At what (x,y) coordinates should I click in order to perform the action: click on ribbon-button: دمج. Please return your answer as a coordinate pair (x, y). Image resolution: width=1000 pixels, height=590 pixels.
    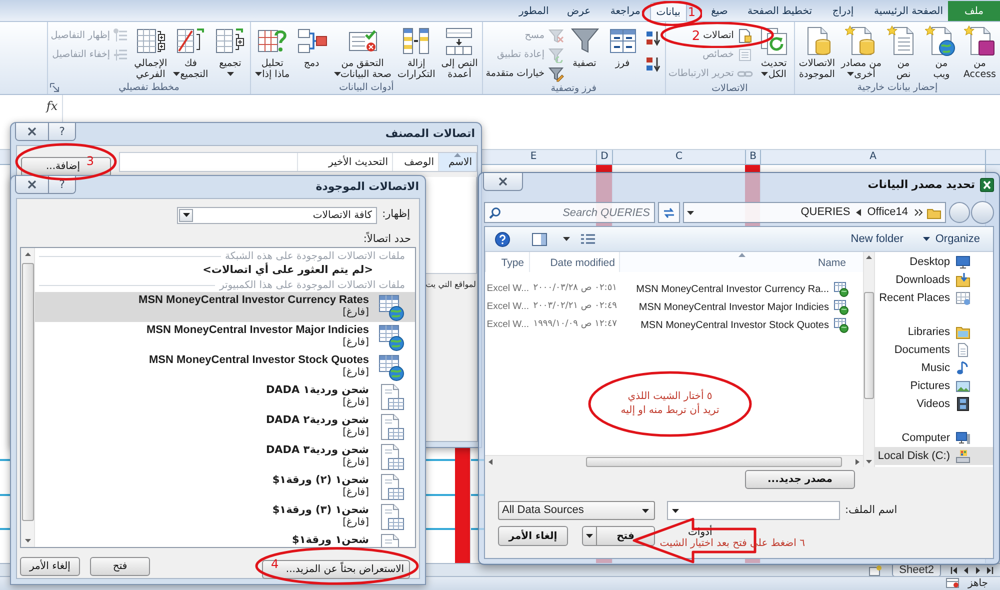
    Looking at the image, I should click on (312, 47).